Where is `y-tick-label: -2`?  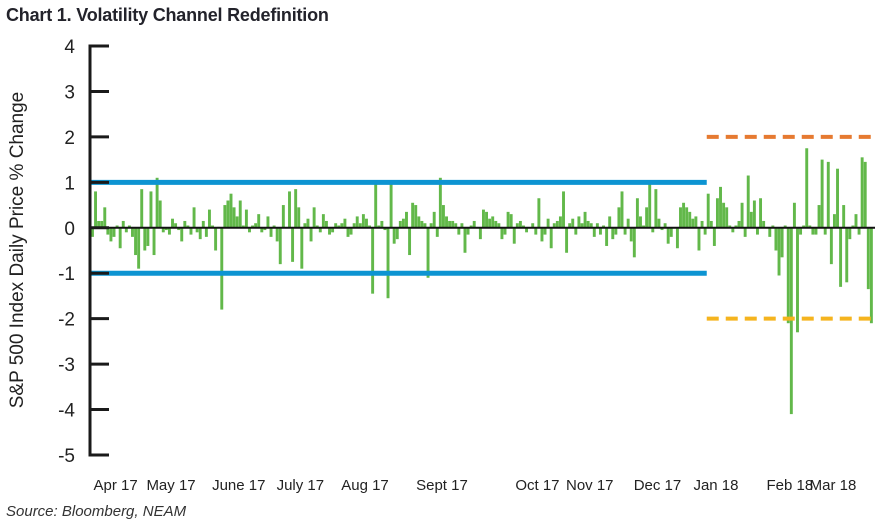 y-tick-label: -2 is located at coordinates (66, 320).